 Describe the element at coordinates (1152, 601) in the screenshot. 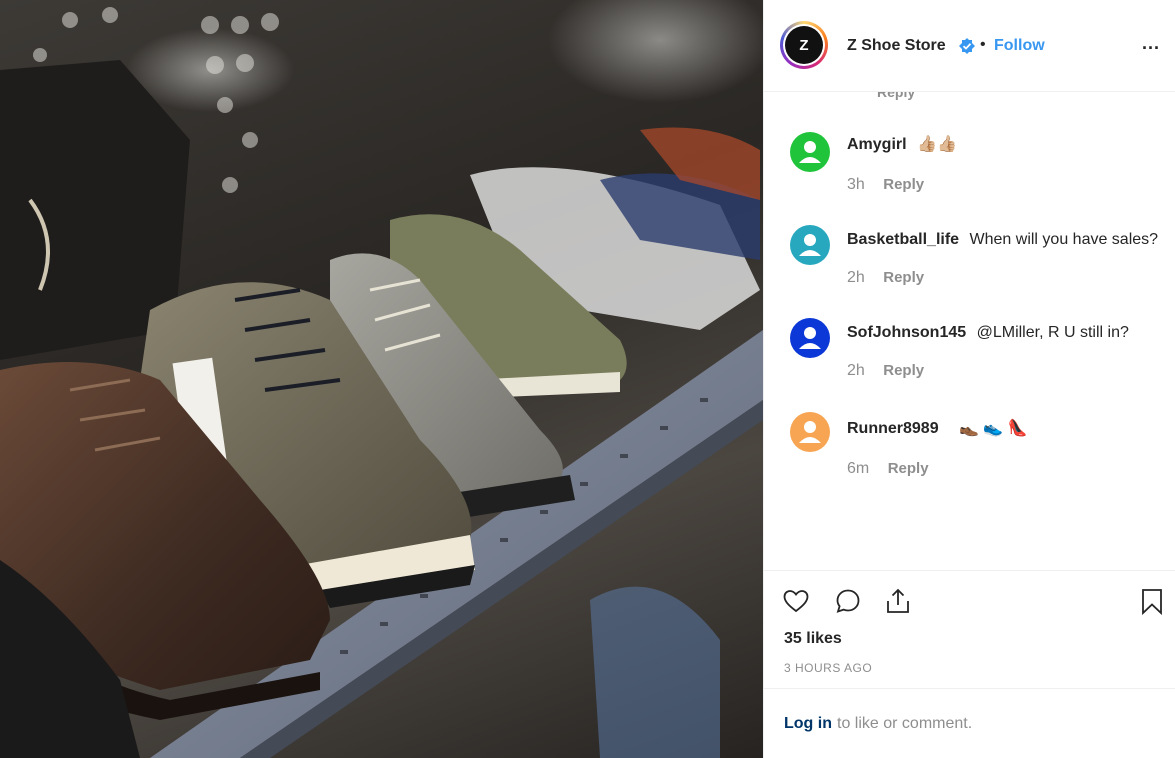

I see `bookmark-icon` at that location.